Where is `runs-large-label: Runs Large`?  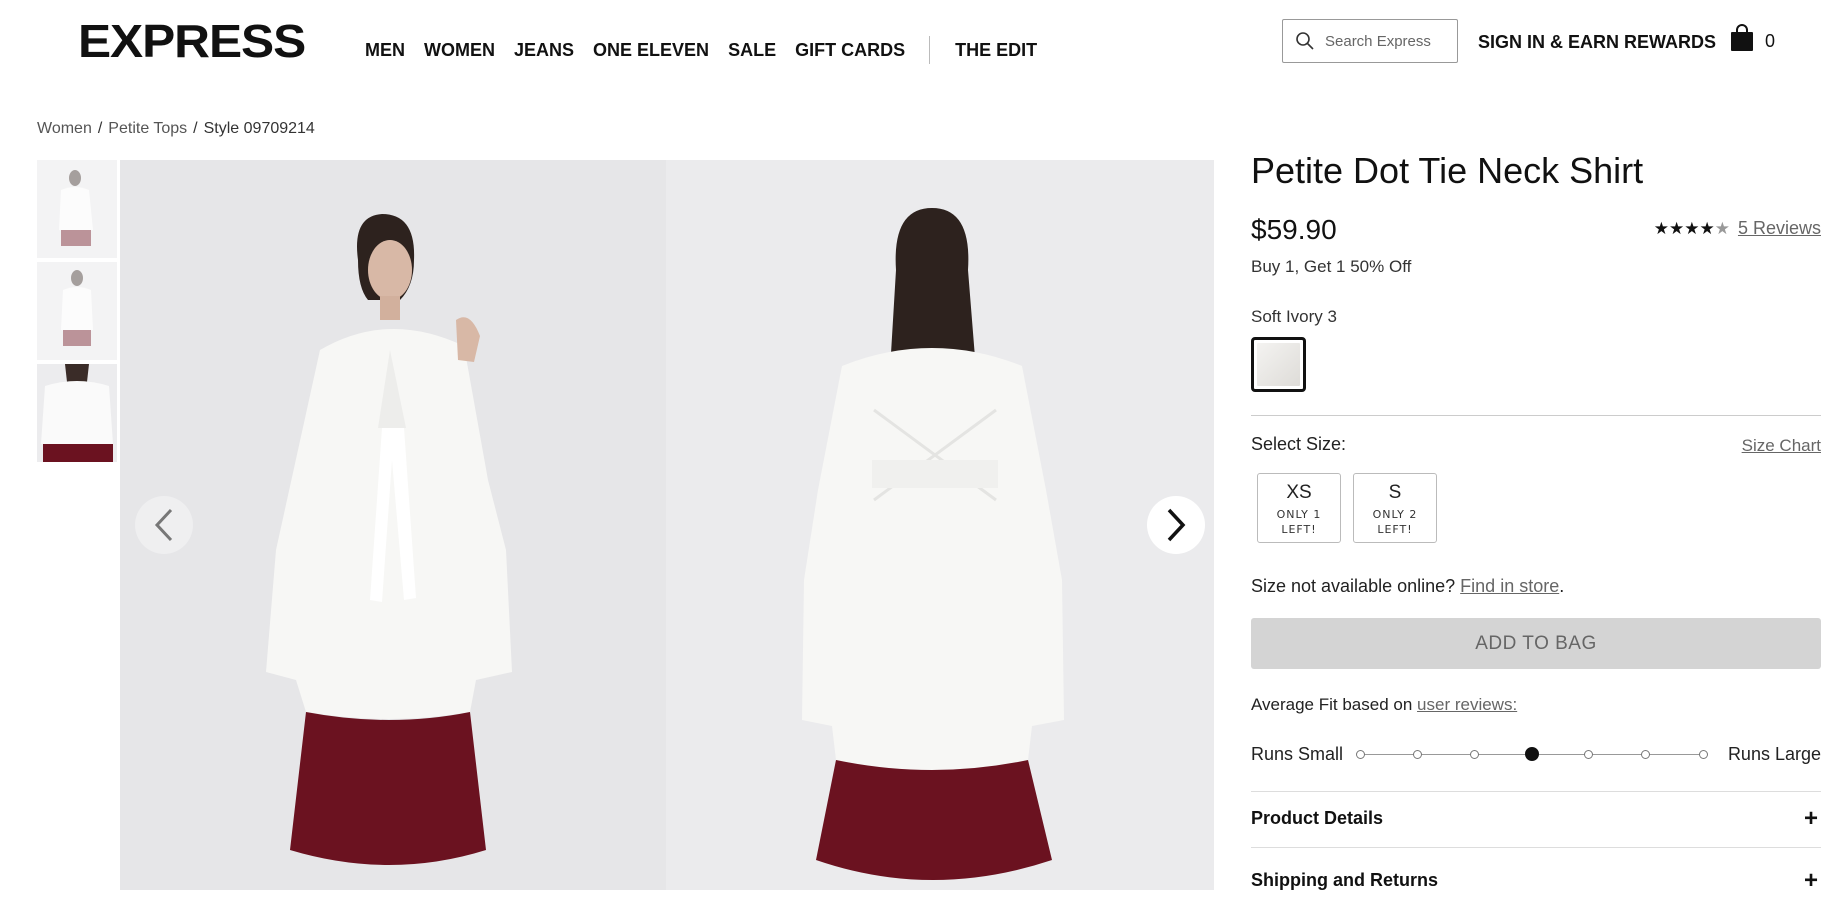
runs-large-label: Runs Large is located at coordinates (1774, 754).